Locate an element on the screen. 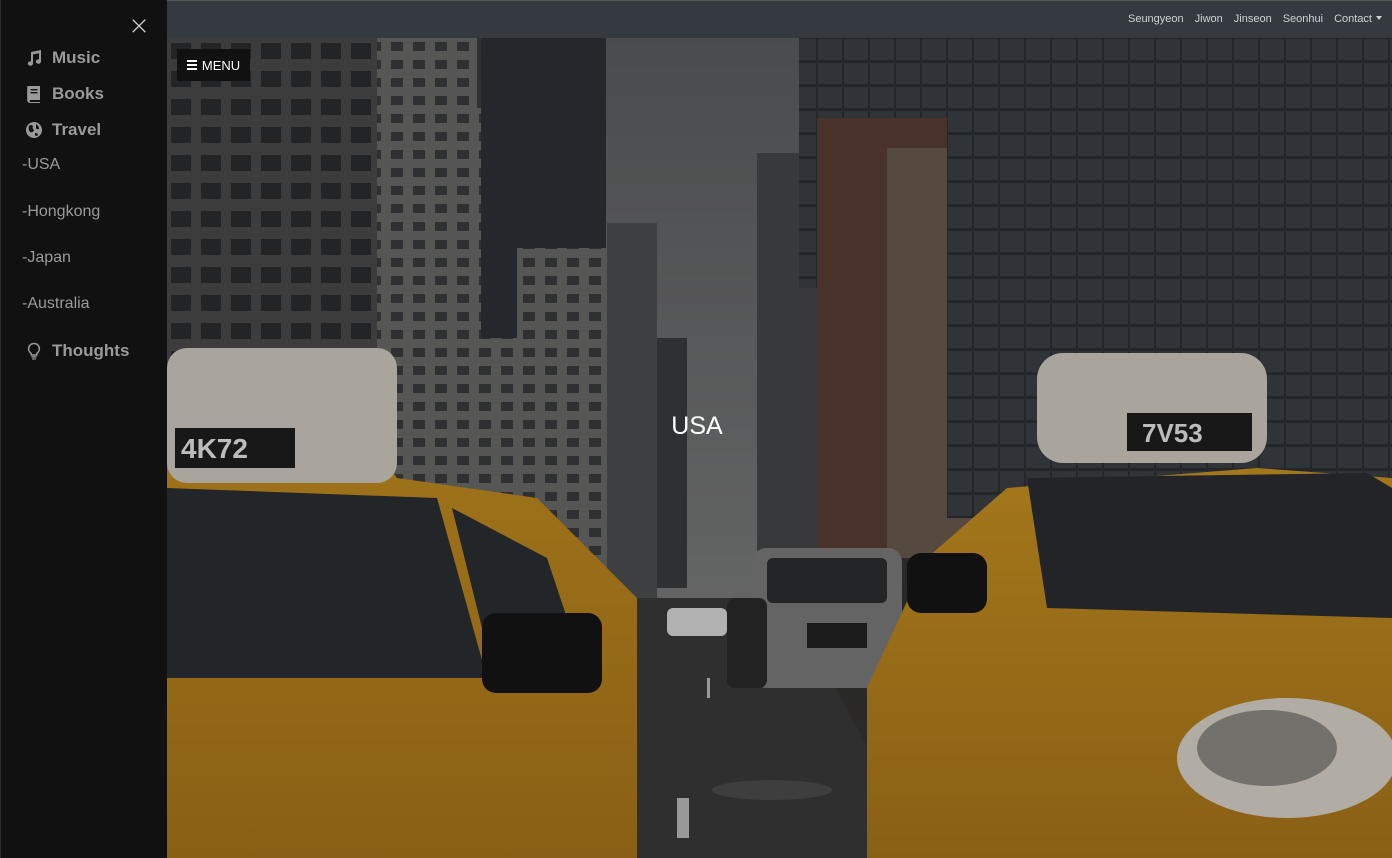 The image size is (1392, 858). menu-button: MENU is located at coordinates (213, 65).